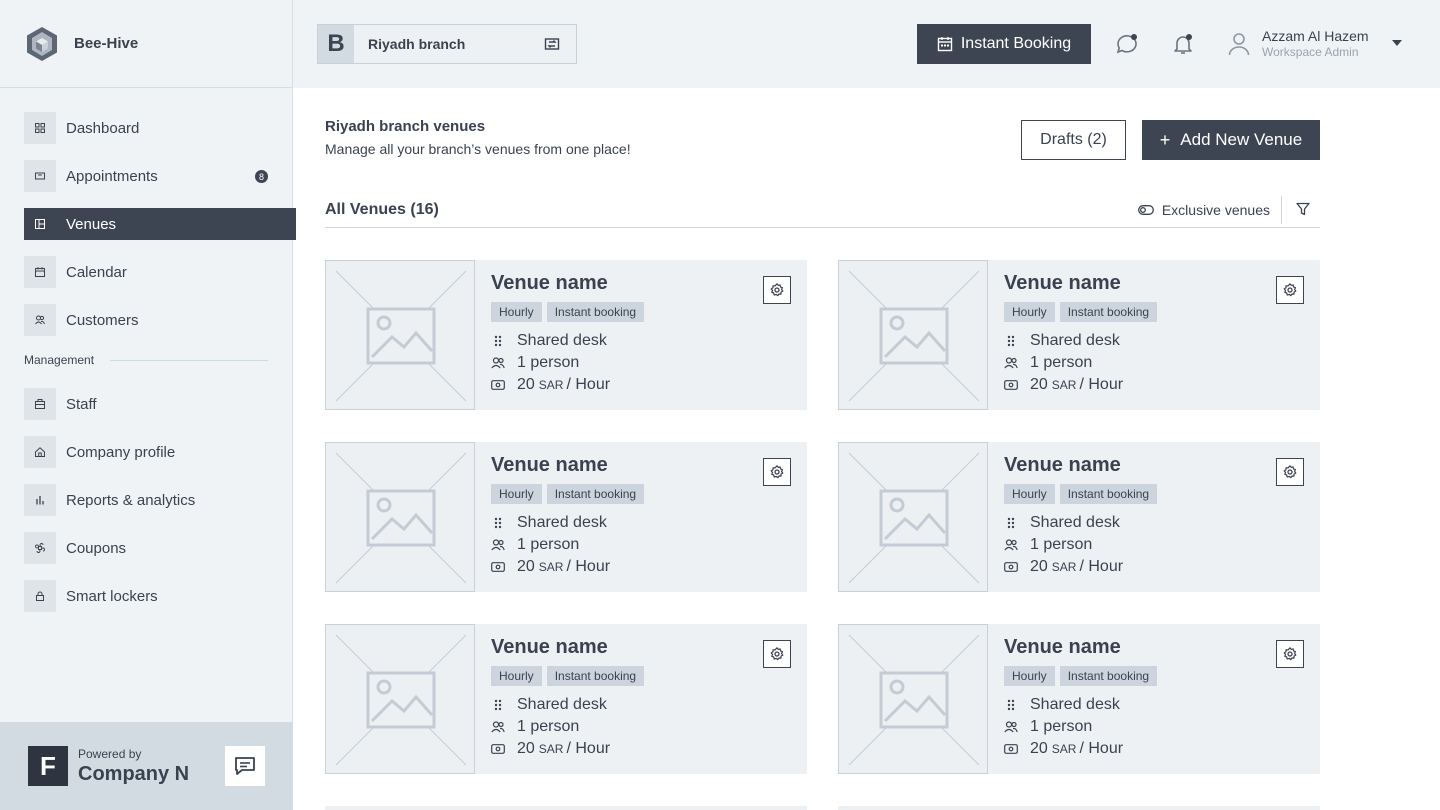  I want to click on page-title: Riyadh branch venues, so click(405, 126).